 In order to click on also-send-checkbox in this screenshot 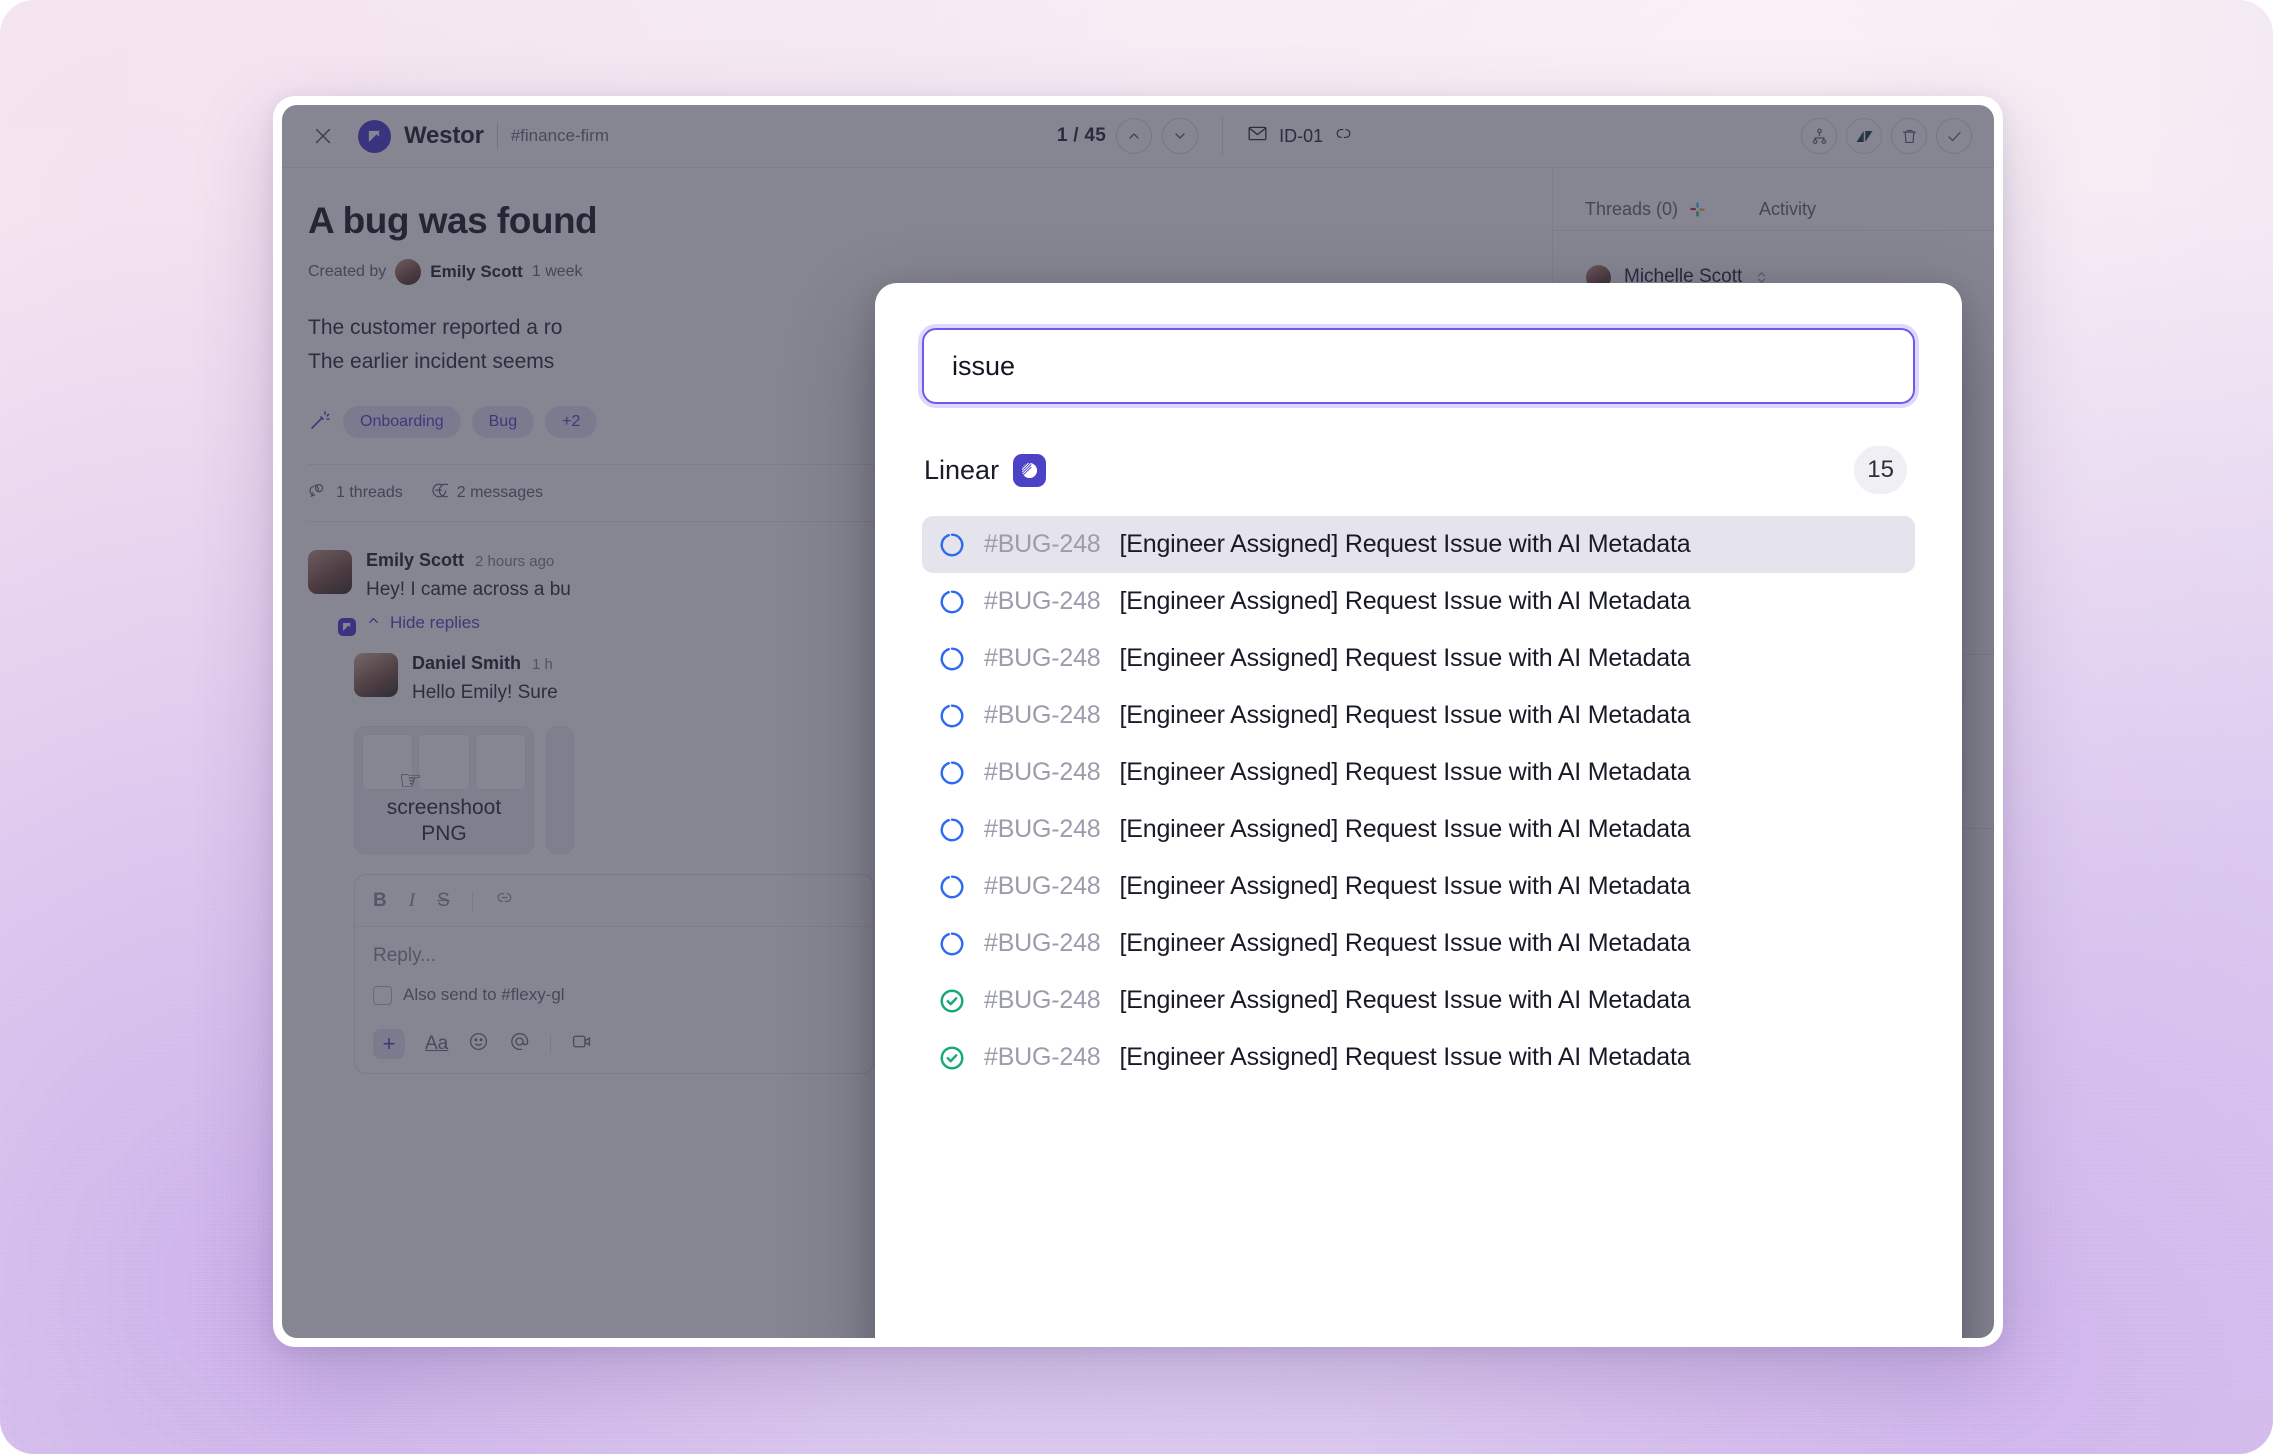, I will do `click(382, 995)`.